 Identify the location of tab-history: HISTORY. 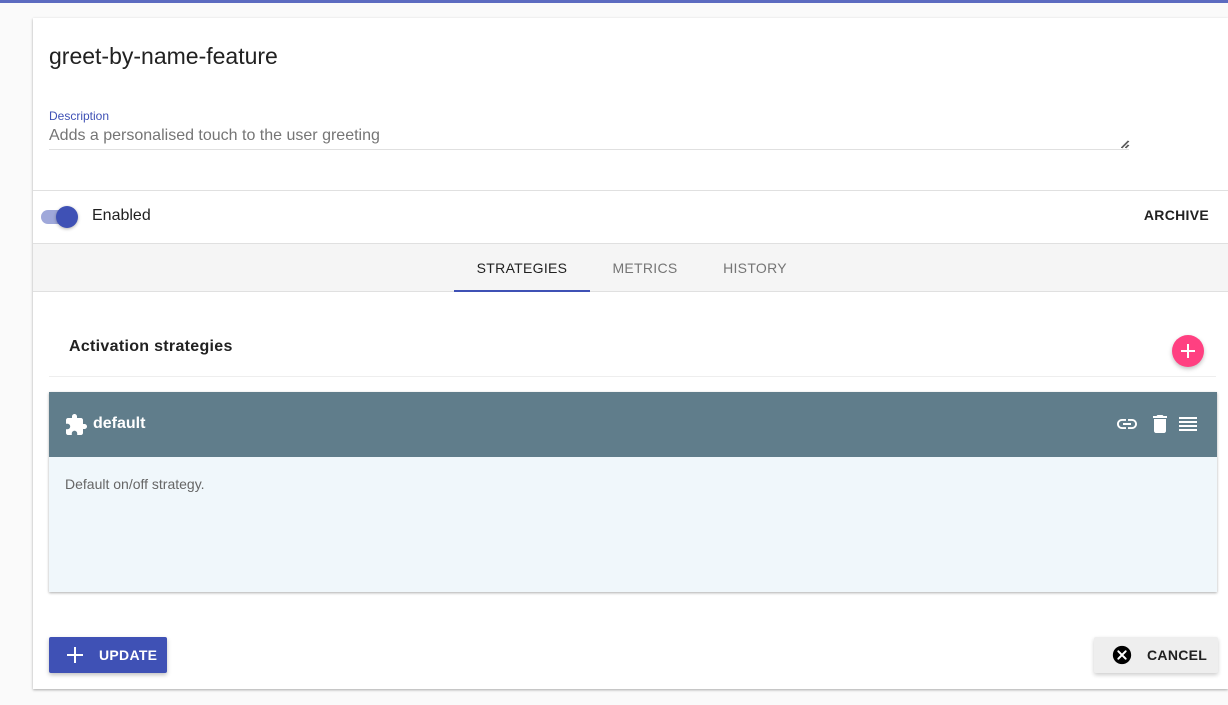
(755, 268).